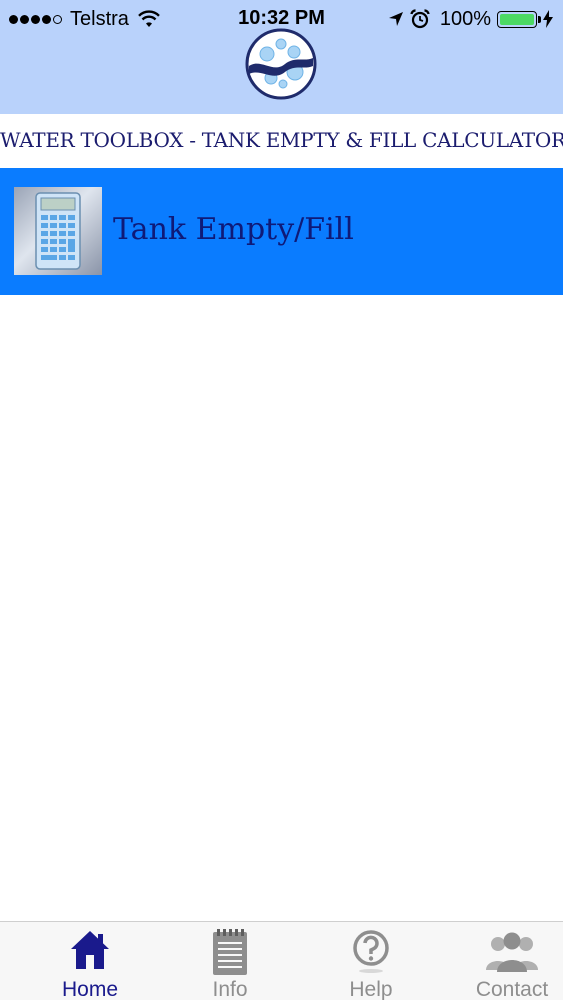 The width and height of the screenshot is (563, 1000). I want to click on tab-info: Info, so click(230, 961).